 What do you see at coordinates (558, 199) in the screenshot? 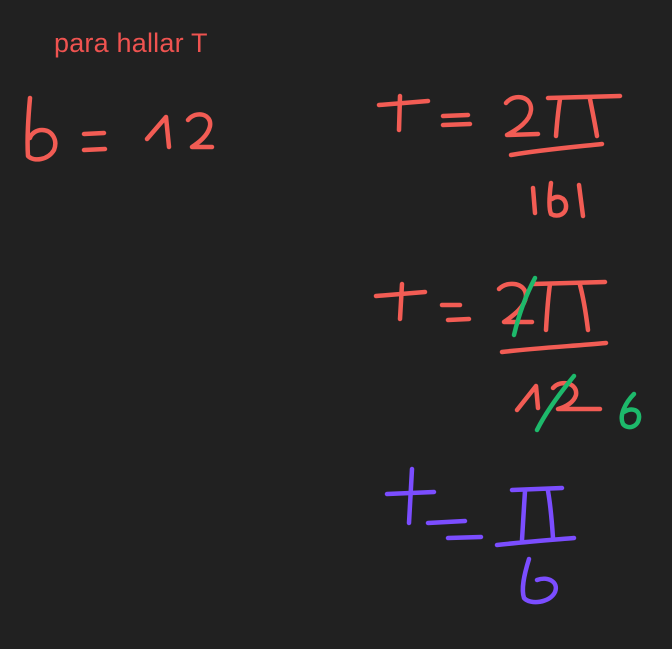
I see `stroke-b-lower` at bounding box center [558, 199].